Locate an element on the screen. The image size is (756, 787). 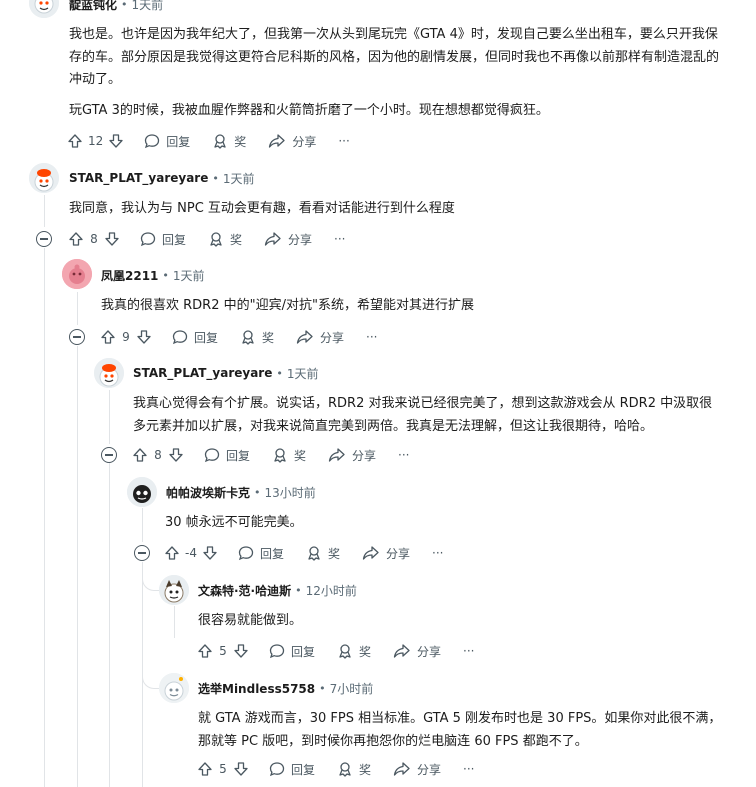
comment-actions: 5 回复 奖 分享 ··· is located at coordinates (336, 651).